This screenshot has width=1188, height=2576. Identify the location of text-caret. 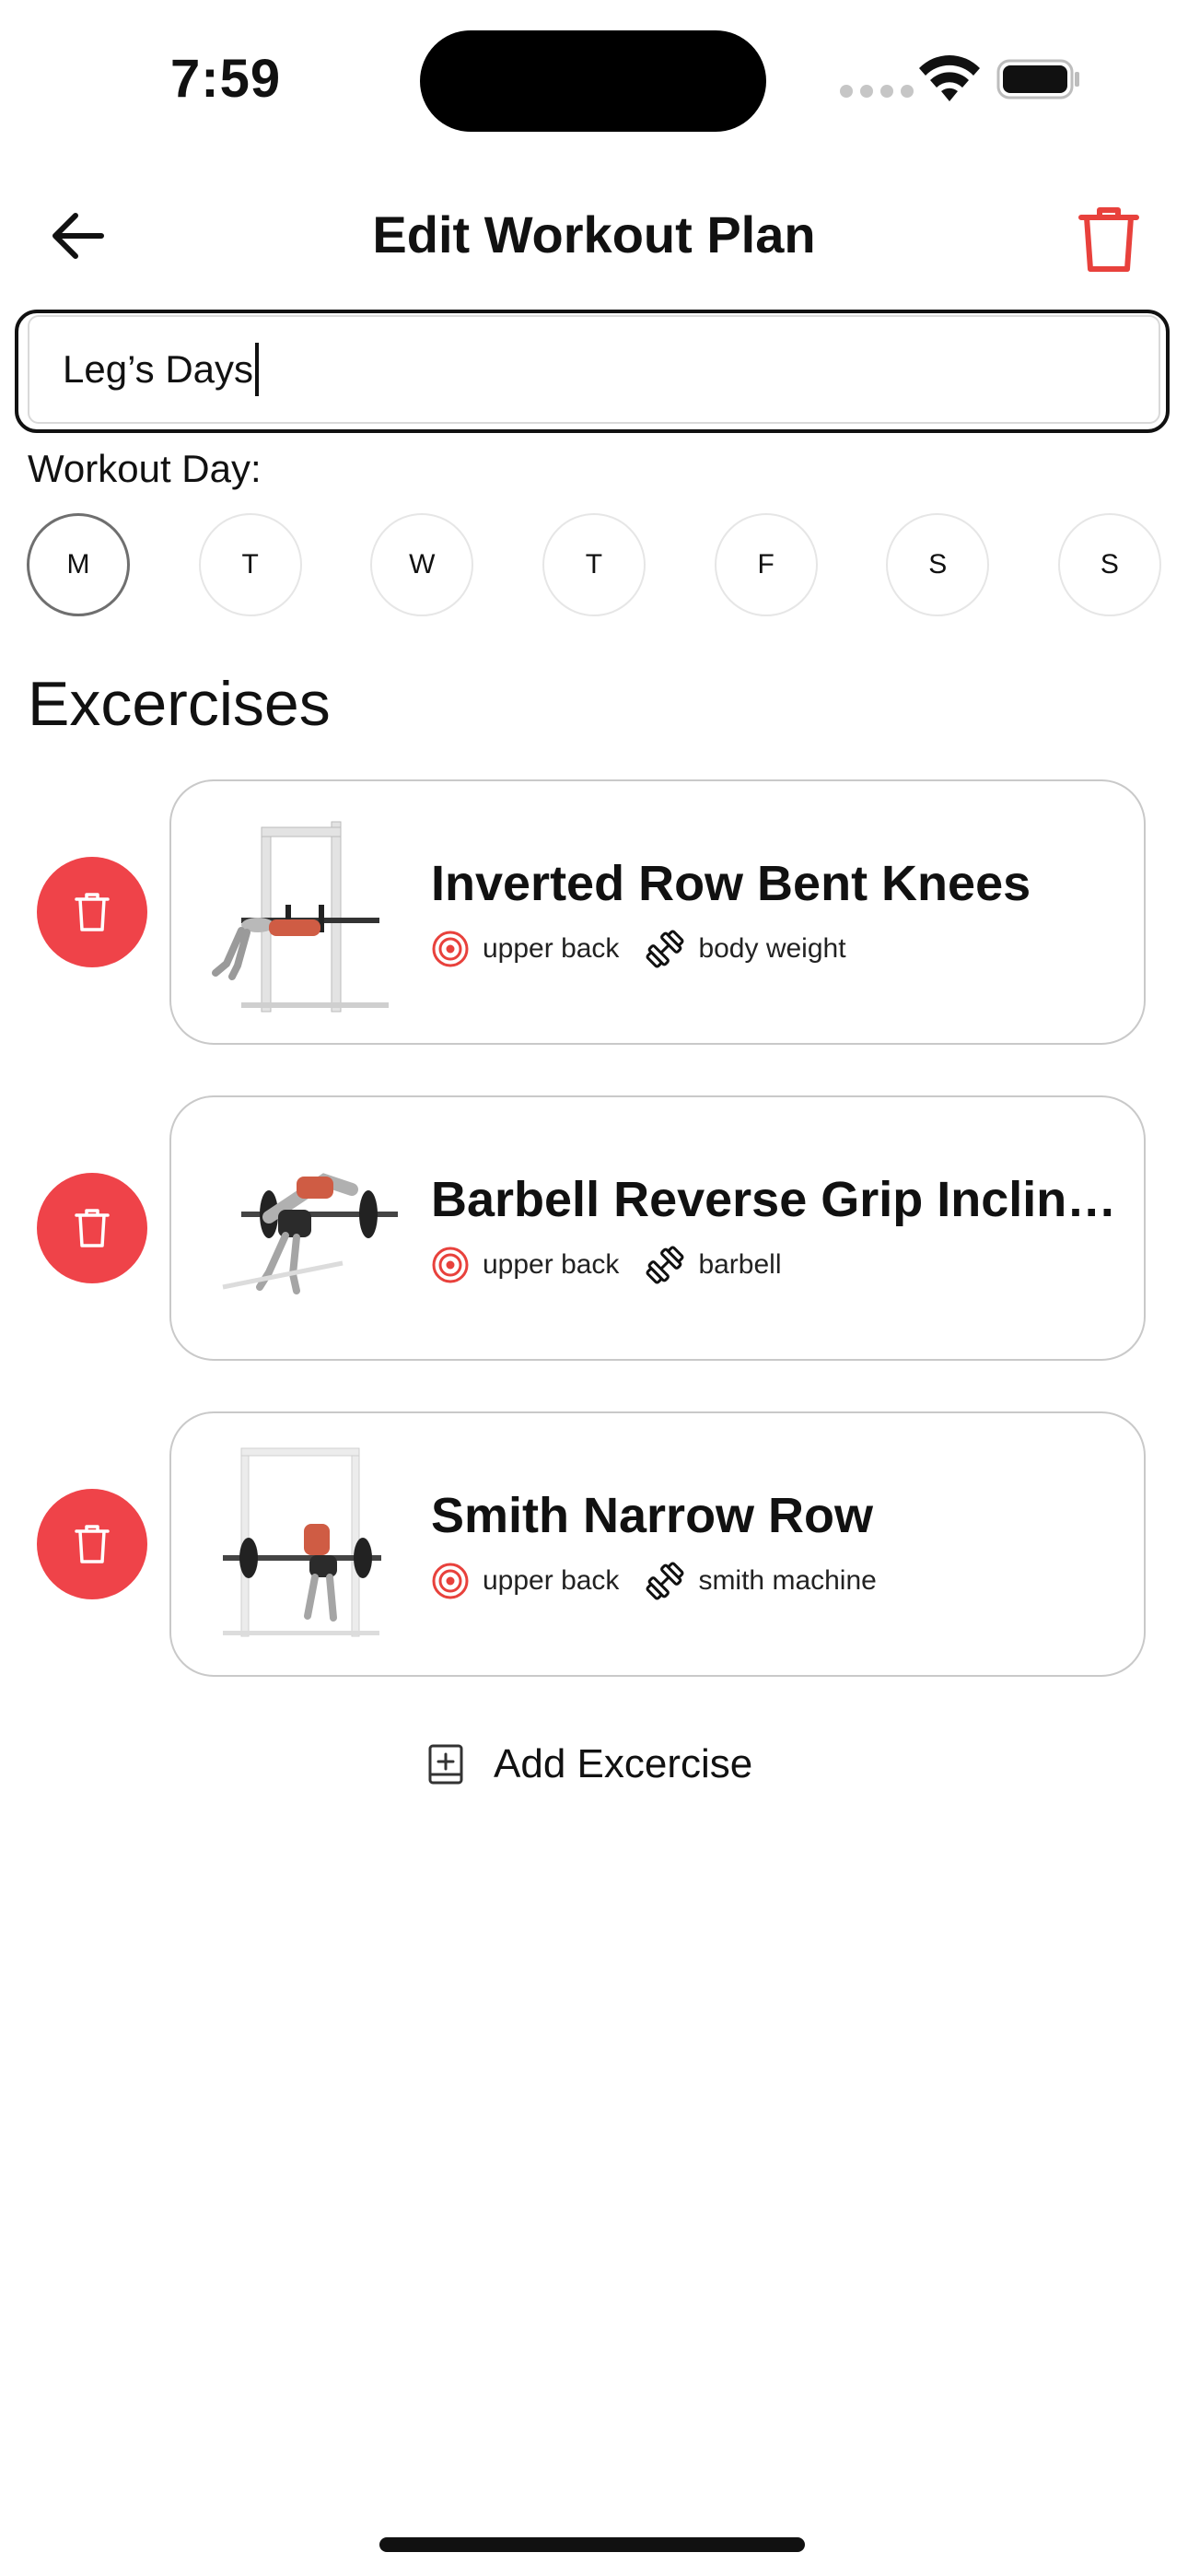
(257, 369).